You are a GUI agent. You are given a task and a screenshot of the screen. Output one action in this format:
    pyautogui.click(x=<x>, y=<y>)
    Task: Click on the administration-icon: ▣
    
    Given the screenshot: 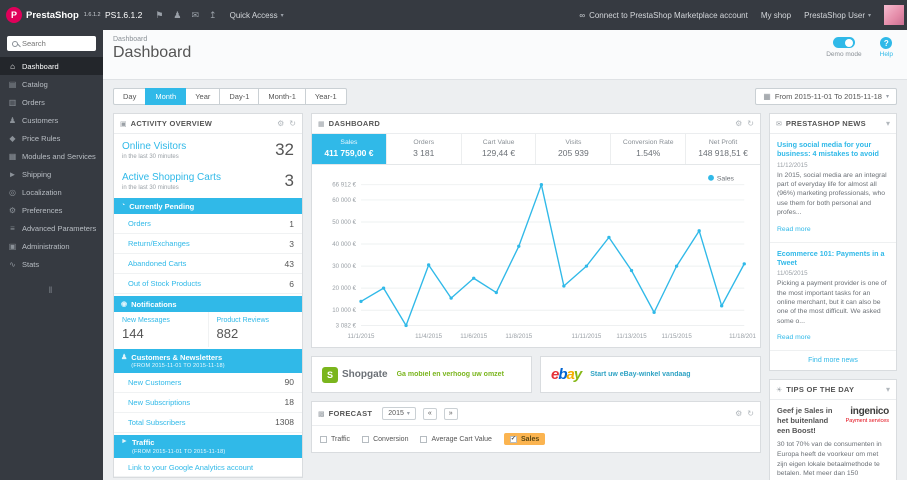 What is the action you would take?
    pyautogui.click(x=12, y=246)
    